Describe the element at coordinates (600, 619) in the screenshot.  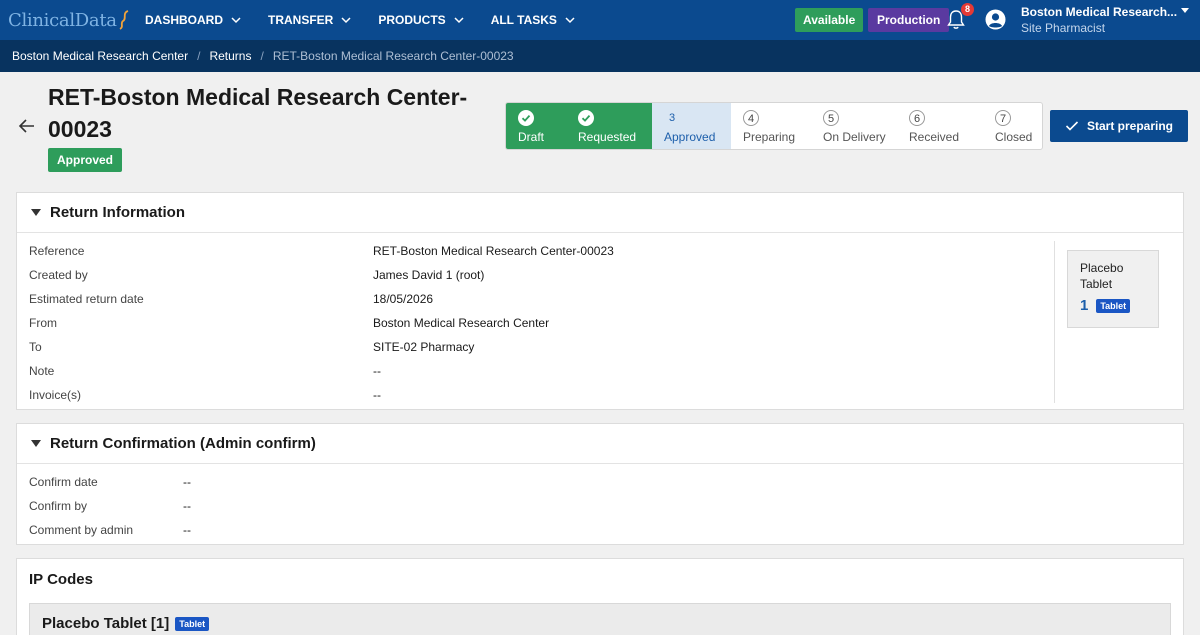
I see `ip-code-group: Placebo Tablet [1] Tablet` at that location.